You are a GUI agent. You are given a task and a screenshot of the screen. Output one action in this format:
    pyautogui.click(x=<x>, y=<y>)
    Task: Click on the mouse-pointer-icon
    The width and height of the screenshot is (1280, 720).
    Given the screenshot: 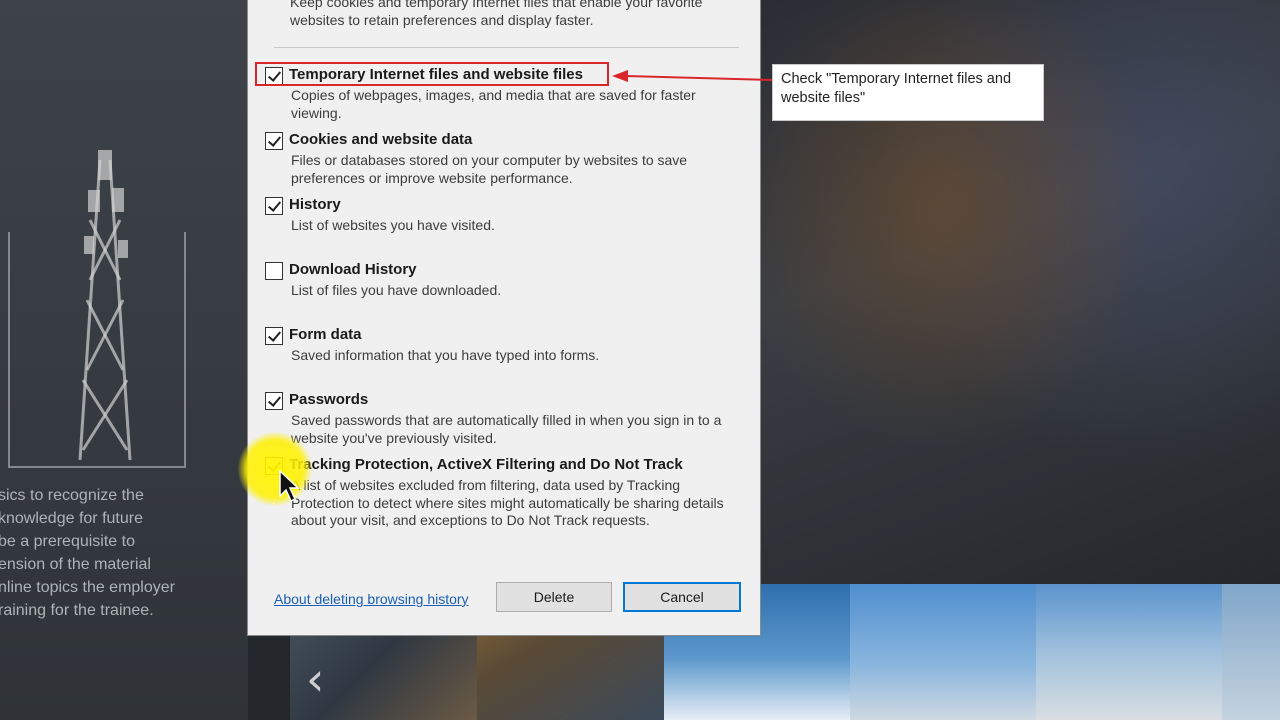 What is the action you would take?
    pyautogui.click(x=289, y=486)
    